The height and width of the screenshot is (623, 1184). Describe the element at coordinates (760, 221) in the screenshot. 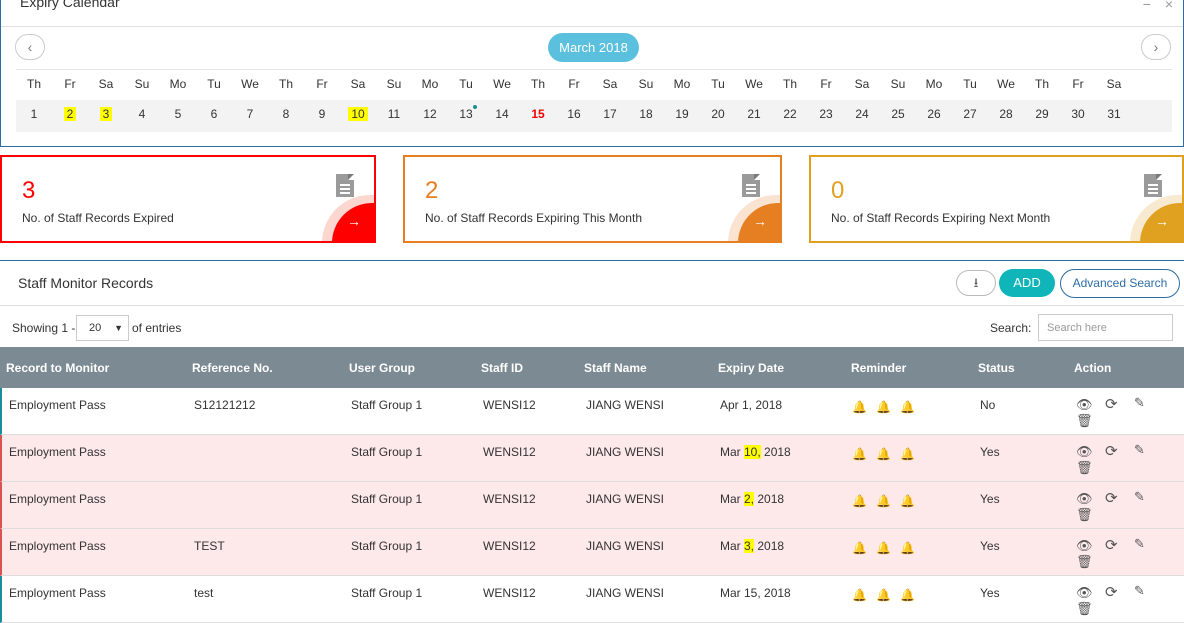

I see `arrow-label: →` at that location.